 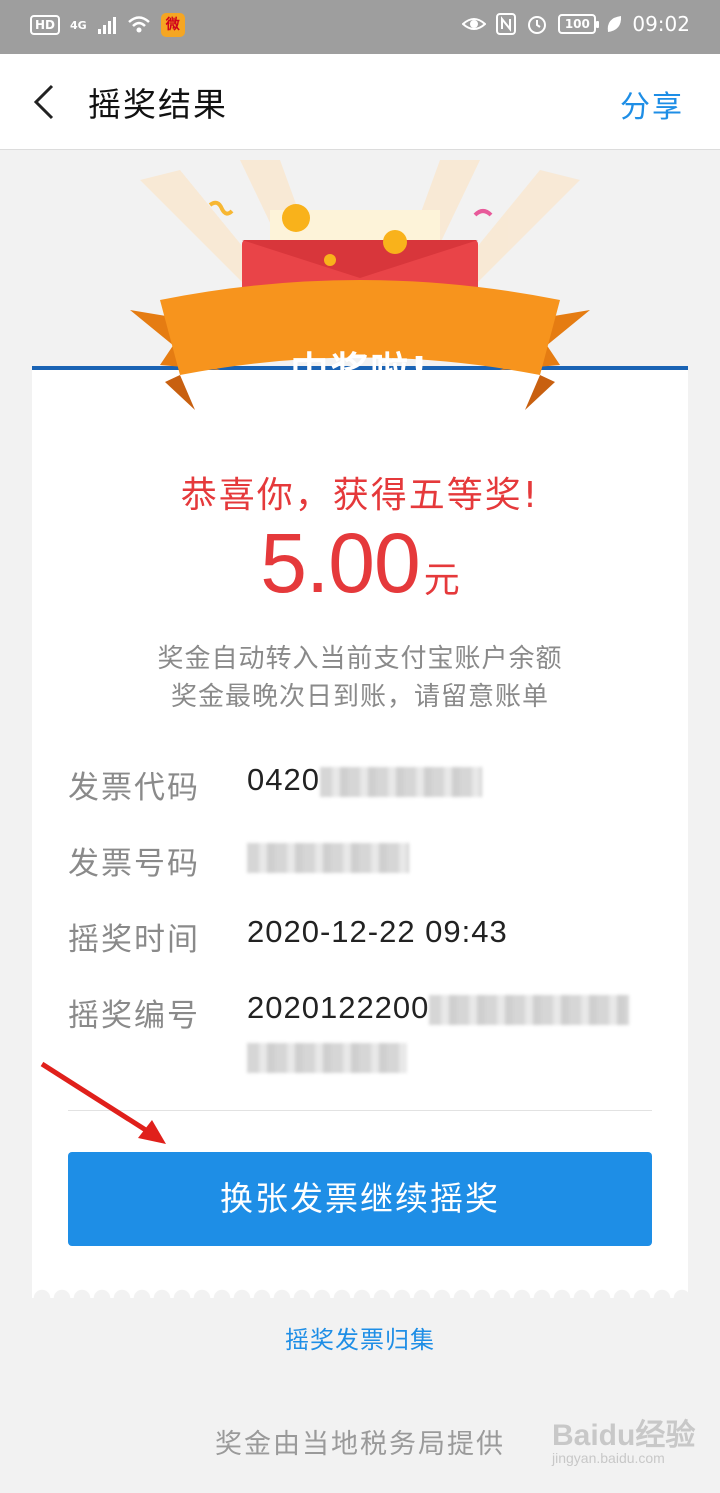 I want to click on banner-text: 中奖啦!, so click(x=360, y=371).